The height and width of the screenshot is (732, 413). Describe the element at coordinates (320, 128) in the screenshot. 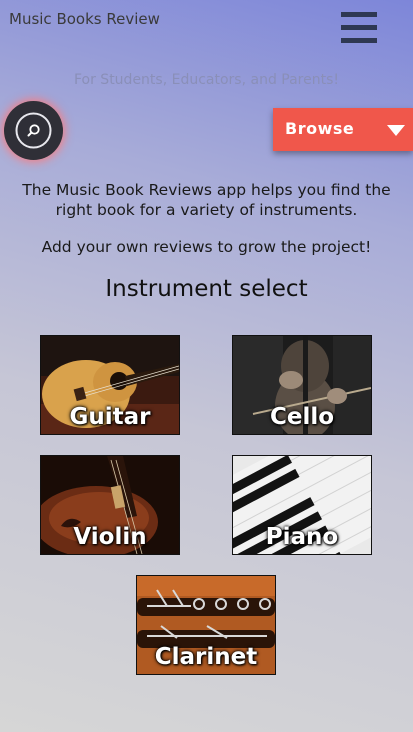

I see `browse-label: Browse` at that location.